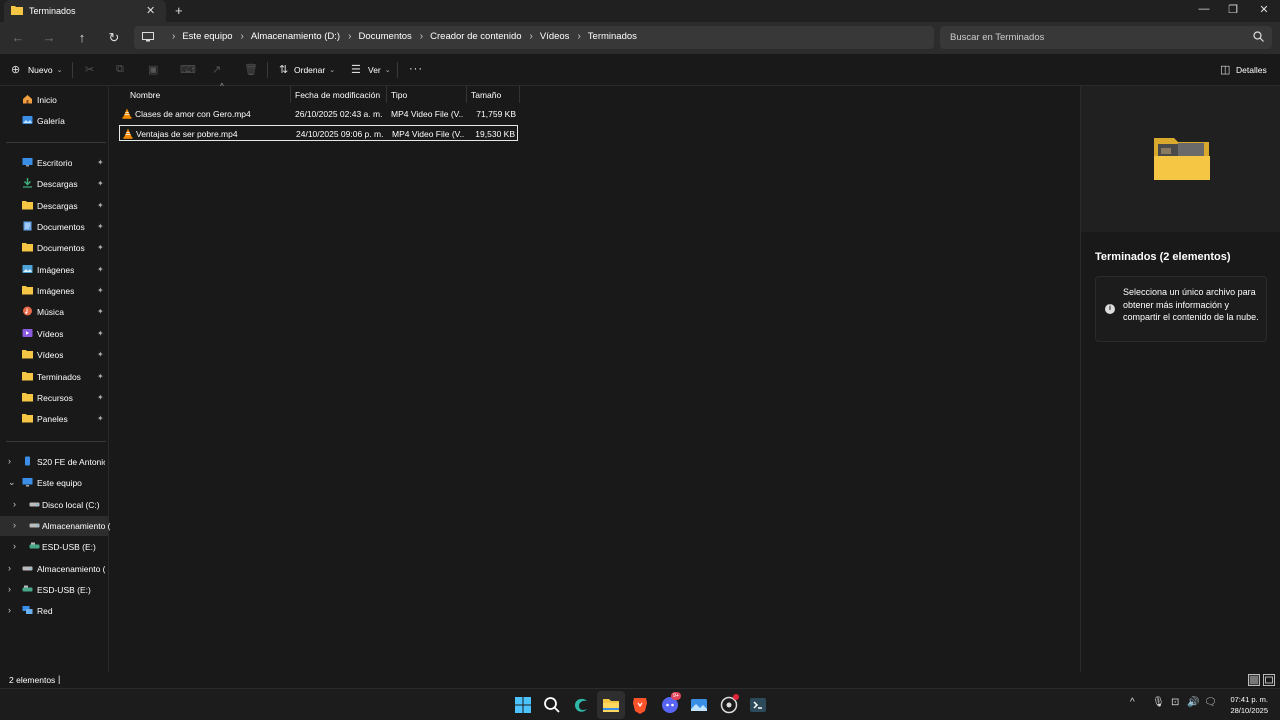 This screenshot has height=720, width=1280. I want to click on search-icon, so click(552, 705).